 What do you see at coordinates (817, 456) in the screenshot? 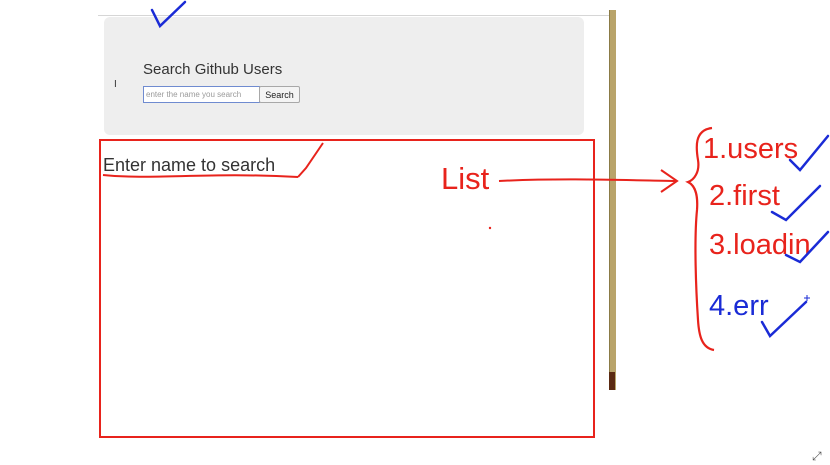
I see `resize-icon: ⤢` at bounding box center [817, 456].